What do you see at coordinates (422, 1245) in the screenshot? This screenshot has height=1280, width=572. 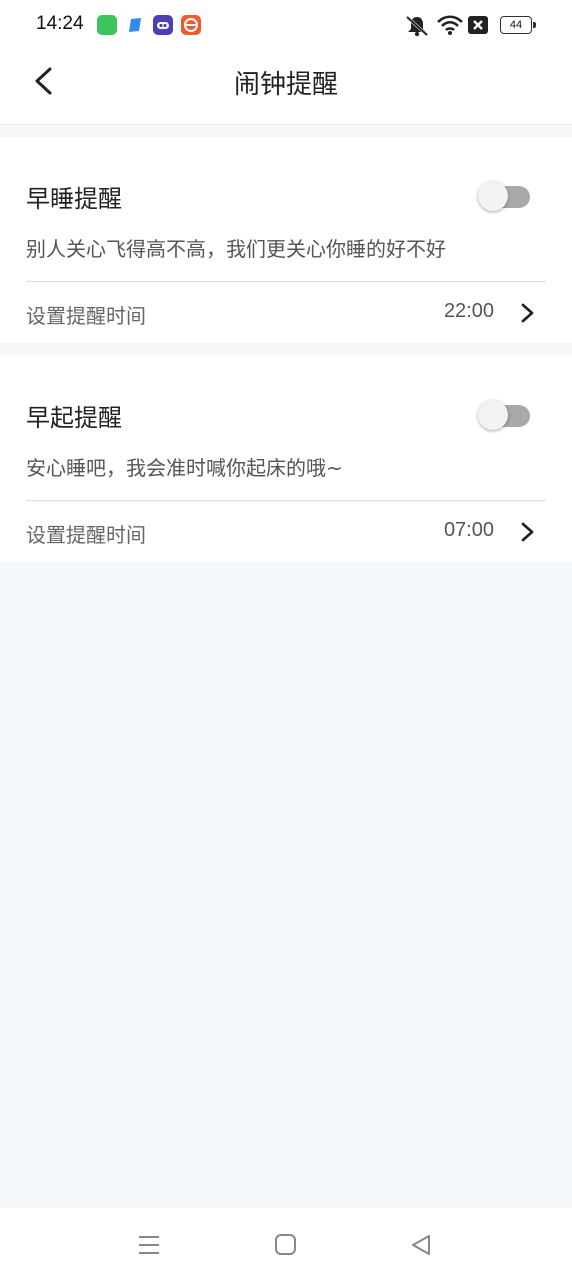 I see `back-icon` at bounding box center [422, 1245].